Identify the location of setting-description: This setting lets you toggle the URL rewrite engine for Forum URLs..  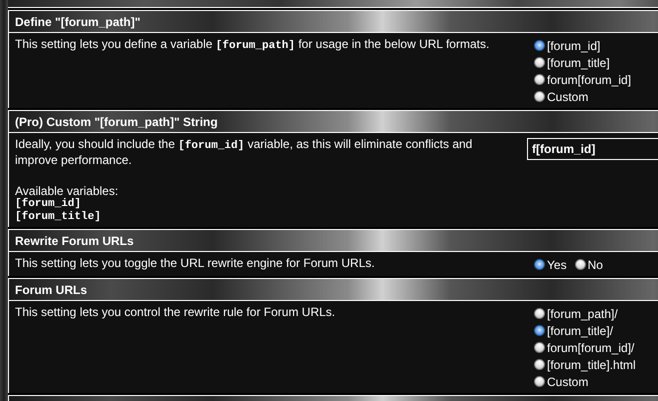
(195, 263).